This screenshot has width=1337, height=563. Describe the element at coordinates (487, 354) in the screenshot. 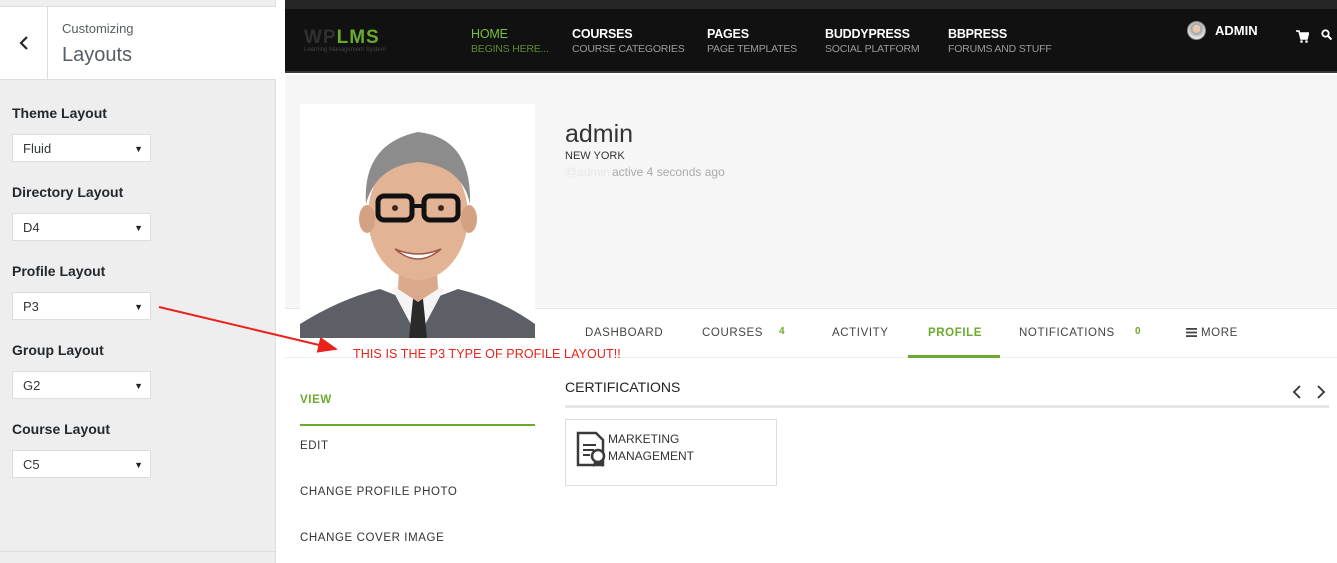

I see `annotation-text: THIS IS THE P3 TYPE OF PROFILE LAYOUT!!` at that location.